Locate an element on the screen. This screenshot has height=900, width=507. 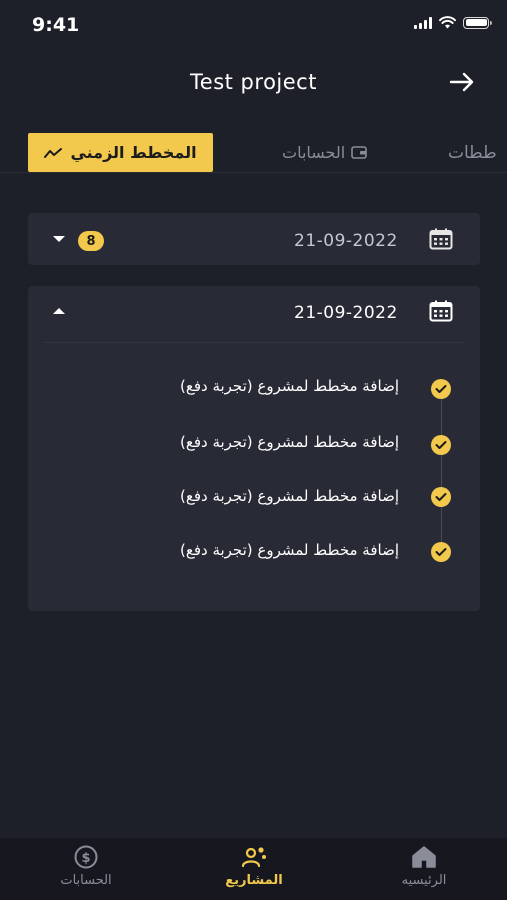
tab-timeline: المخطط الزمني is located at coordinates (120, 152).